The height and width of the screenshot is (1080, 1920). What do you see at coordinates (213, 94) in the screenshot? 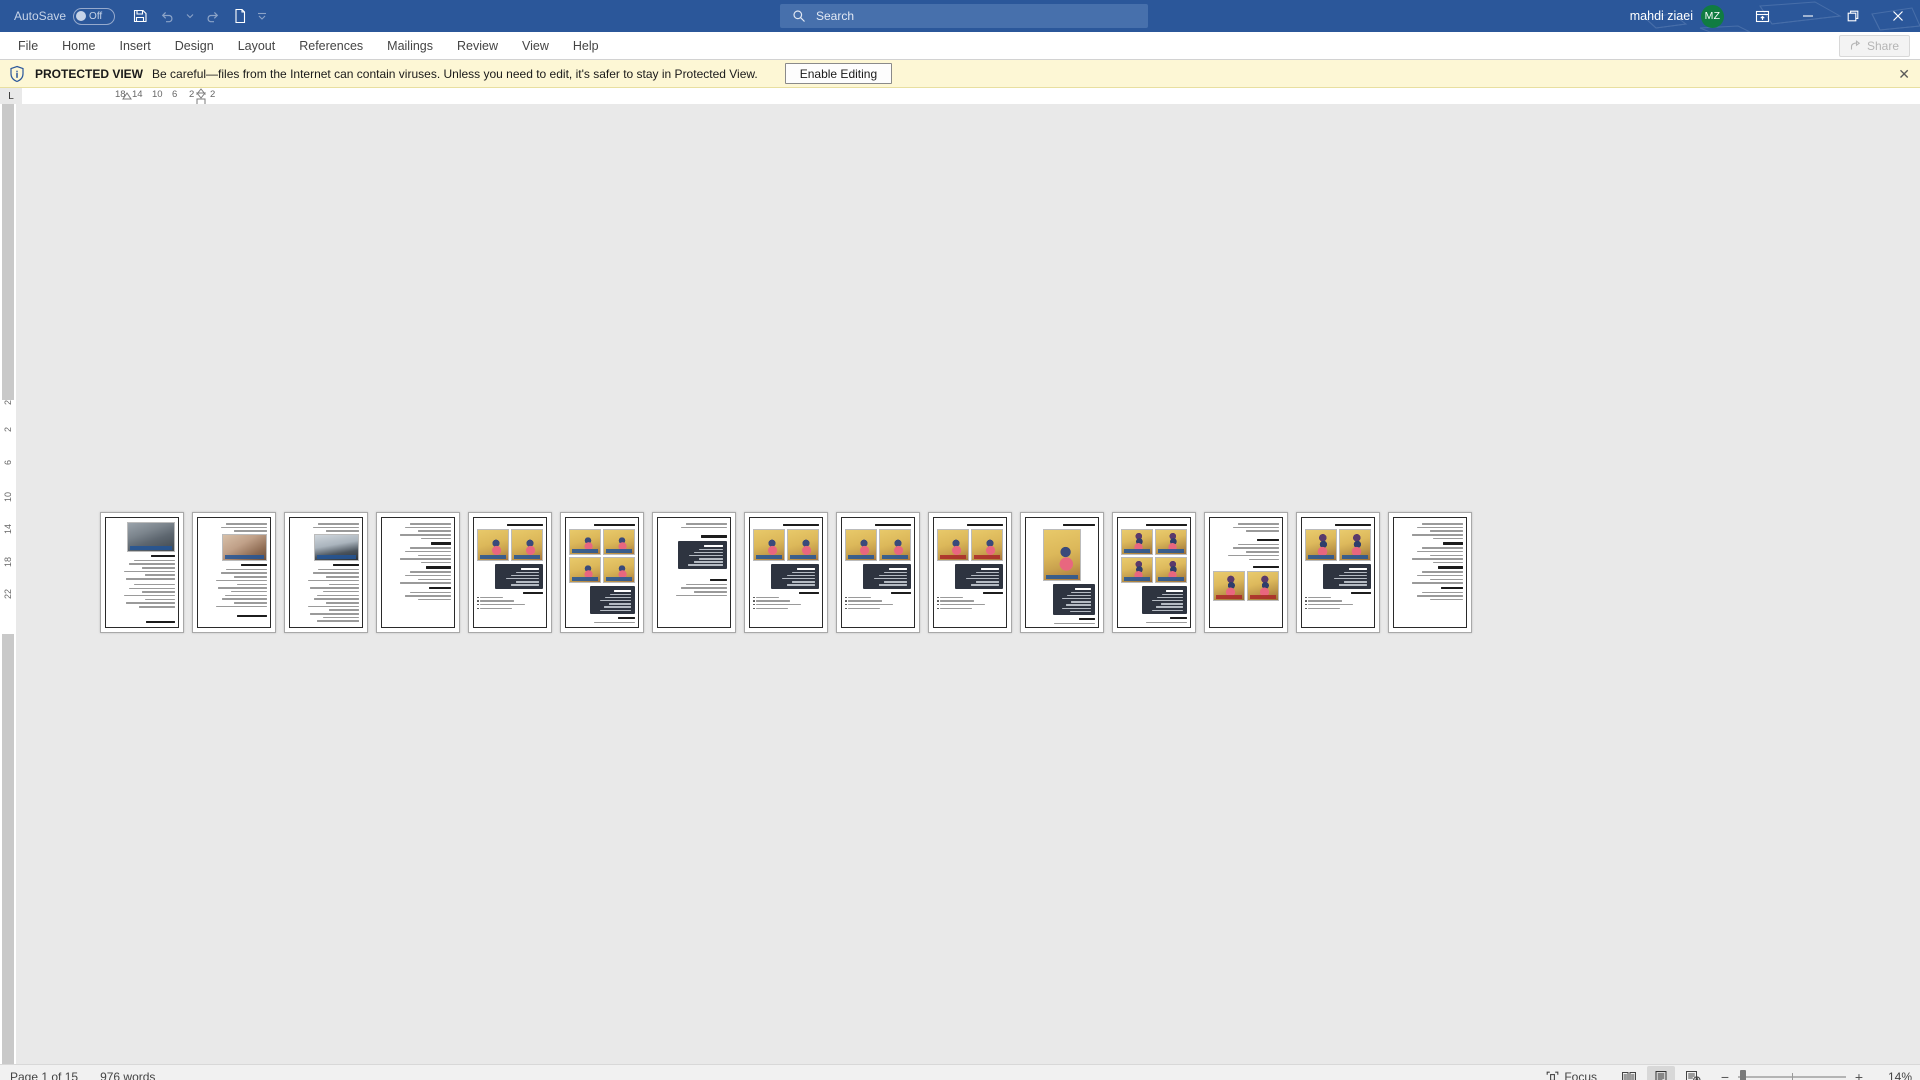
I see `hruler-tick-2b: 2` at bounding box center [213, 94].